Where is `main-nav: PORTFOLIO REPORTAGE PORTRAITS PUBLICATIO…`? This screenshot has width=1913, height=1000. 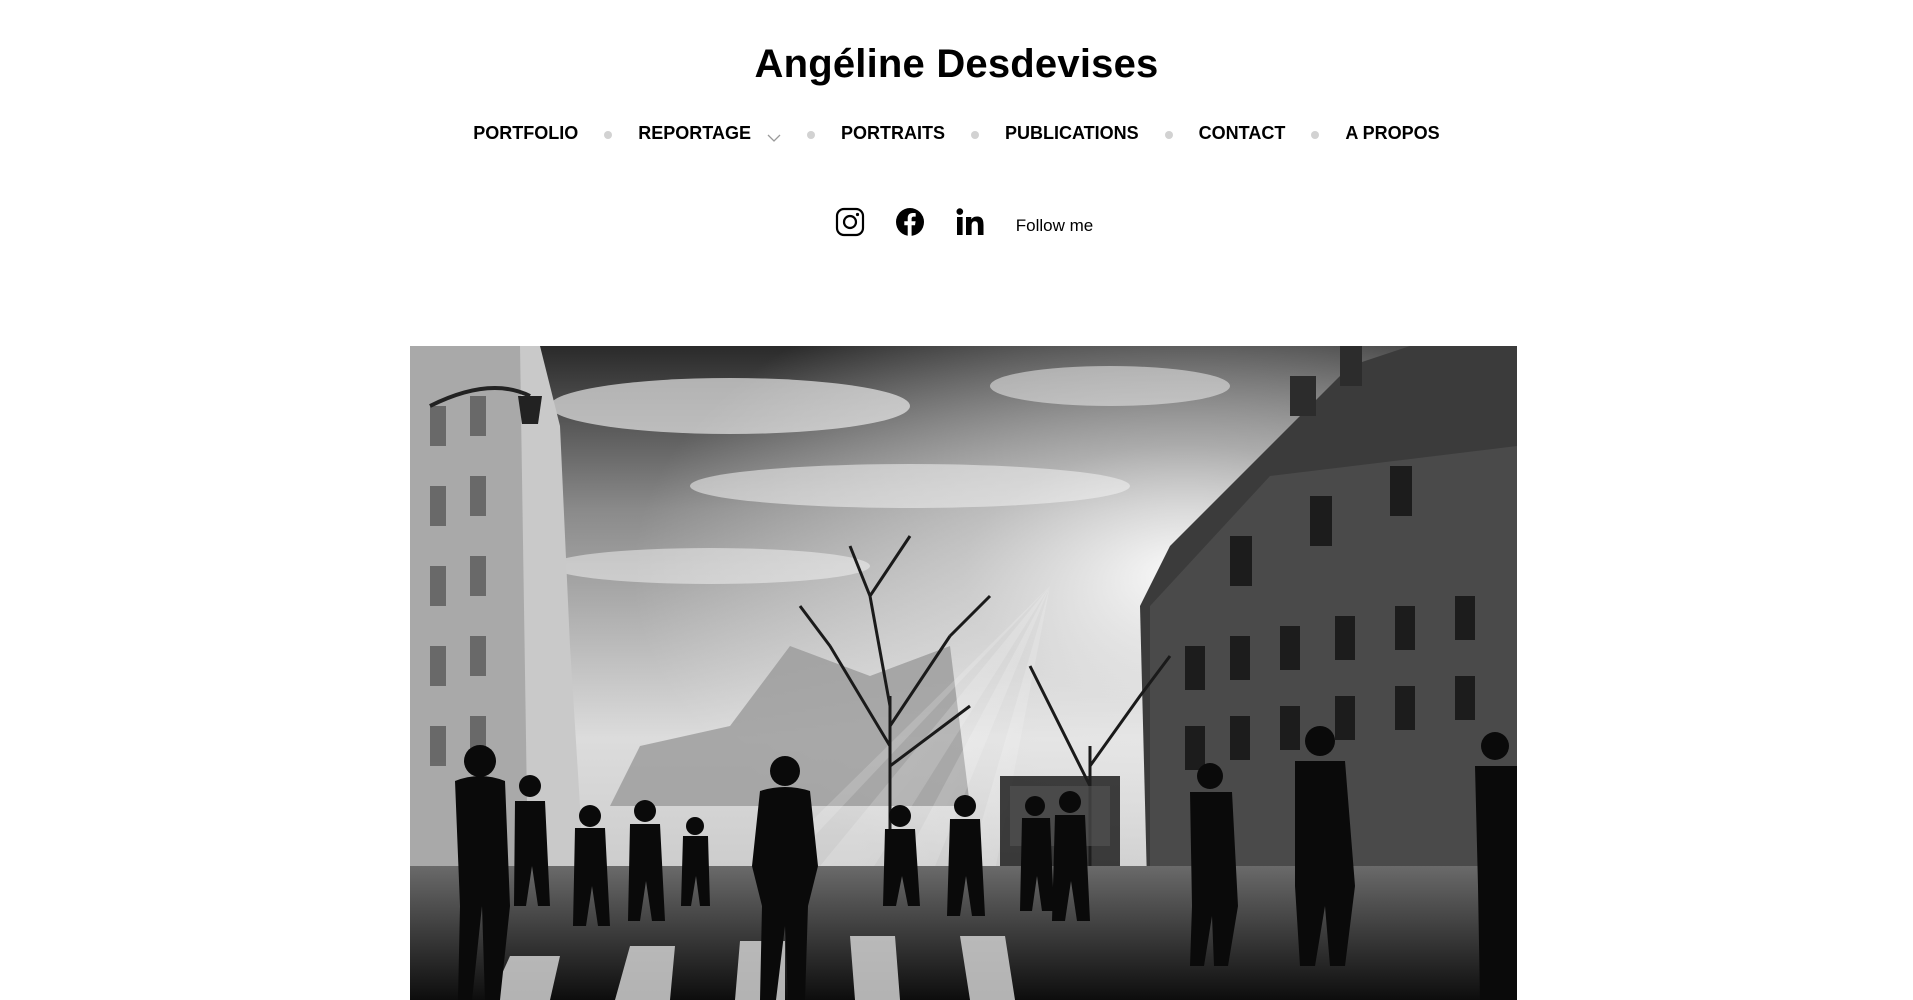
main-nav: PORTFOLIO REPORTAGE PORTRAITS PUBLICATIO… is located at coordinates (956, 133).